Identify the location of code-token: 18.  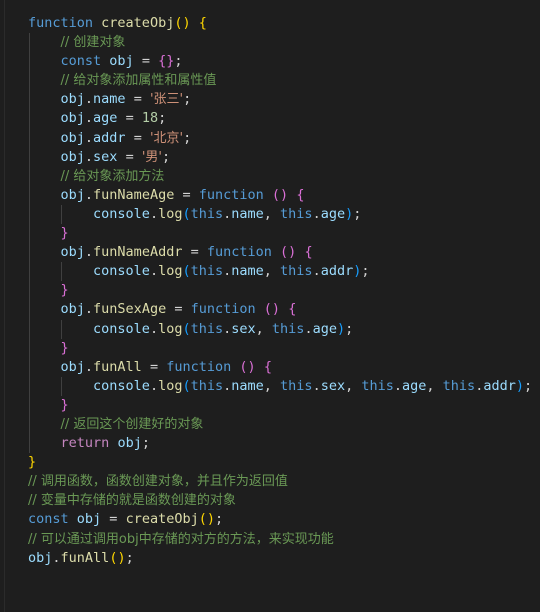
(150, 118).